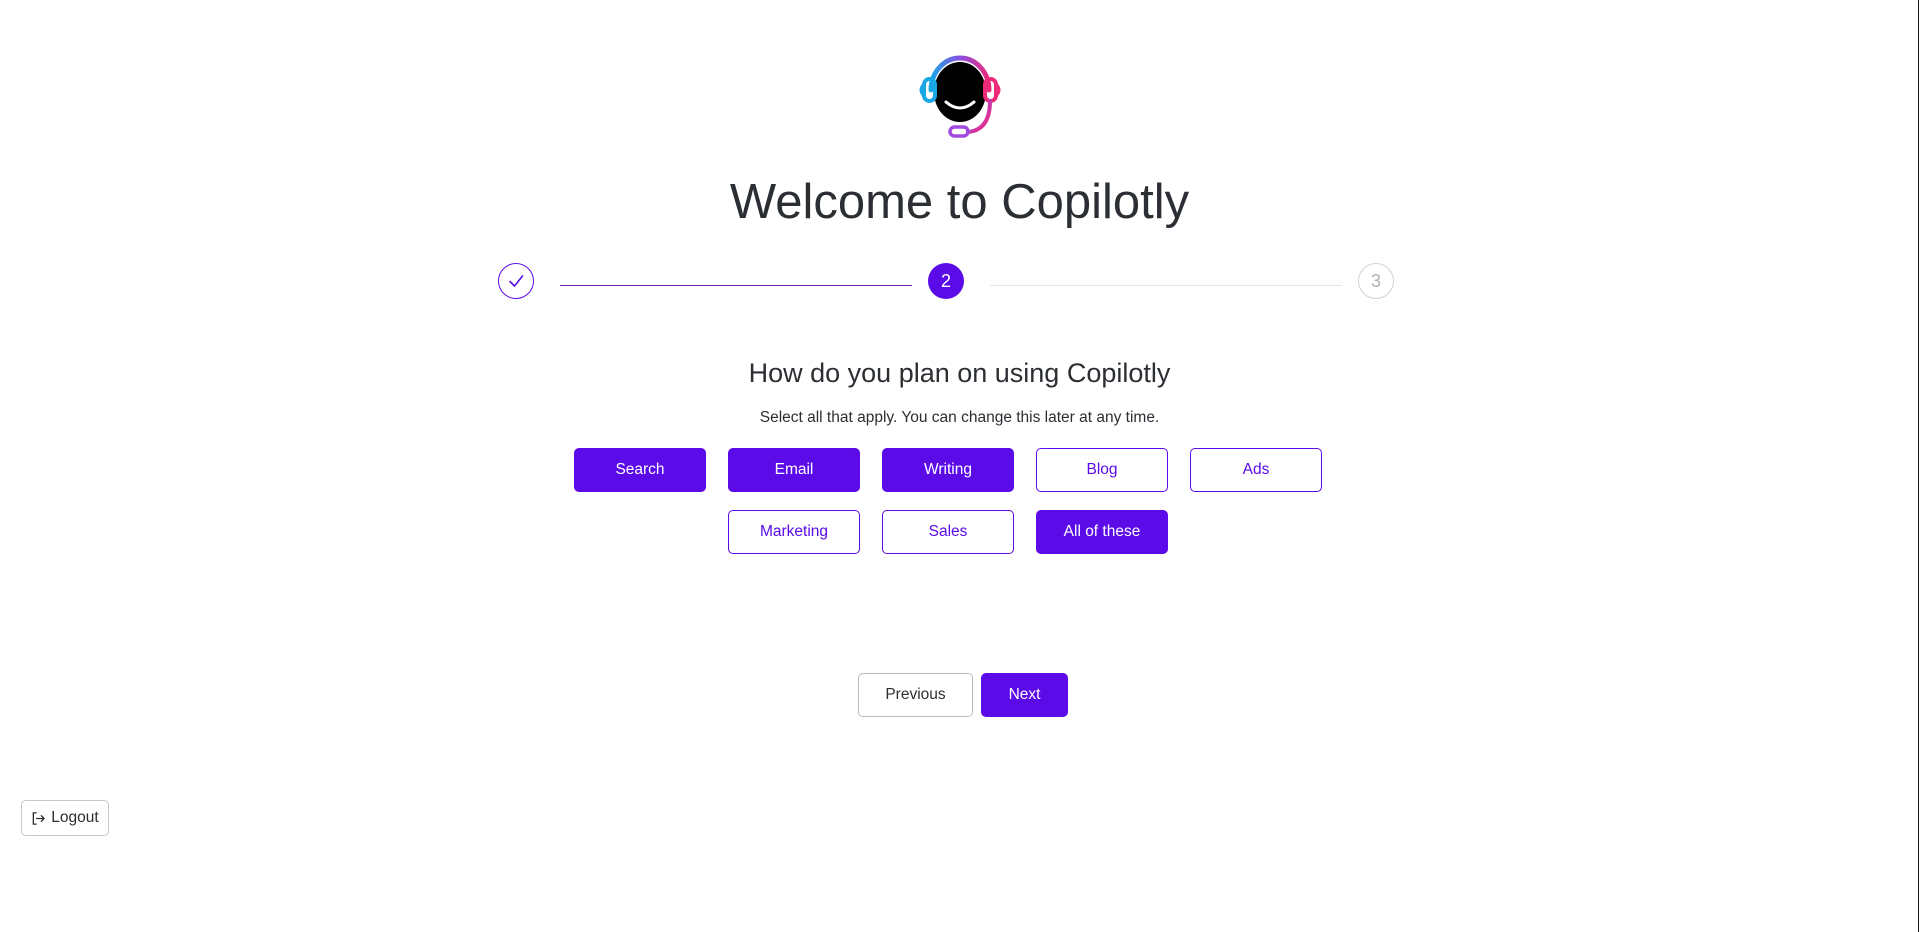 The width and height of the screenshot is (1919, 932). I want to click on step-3-label: 3, so click(1375, 280).